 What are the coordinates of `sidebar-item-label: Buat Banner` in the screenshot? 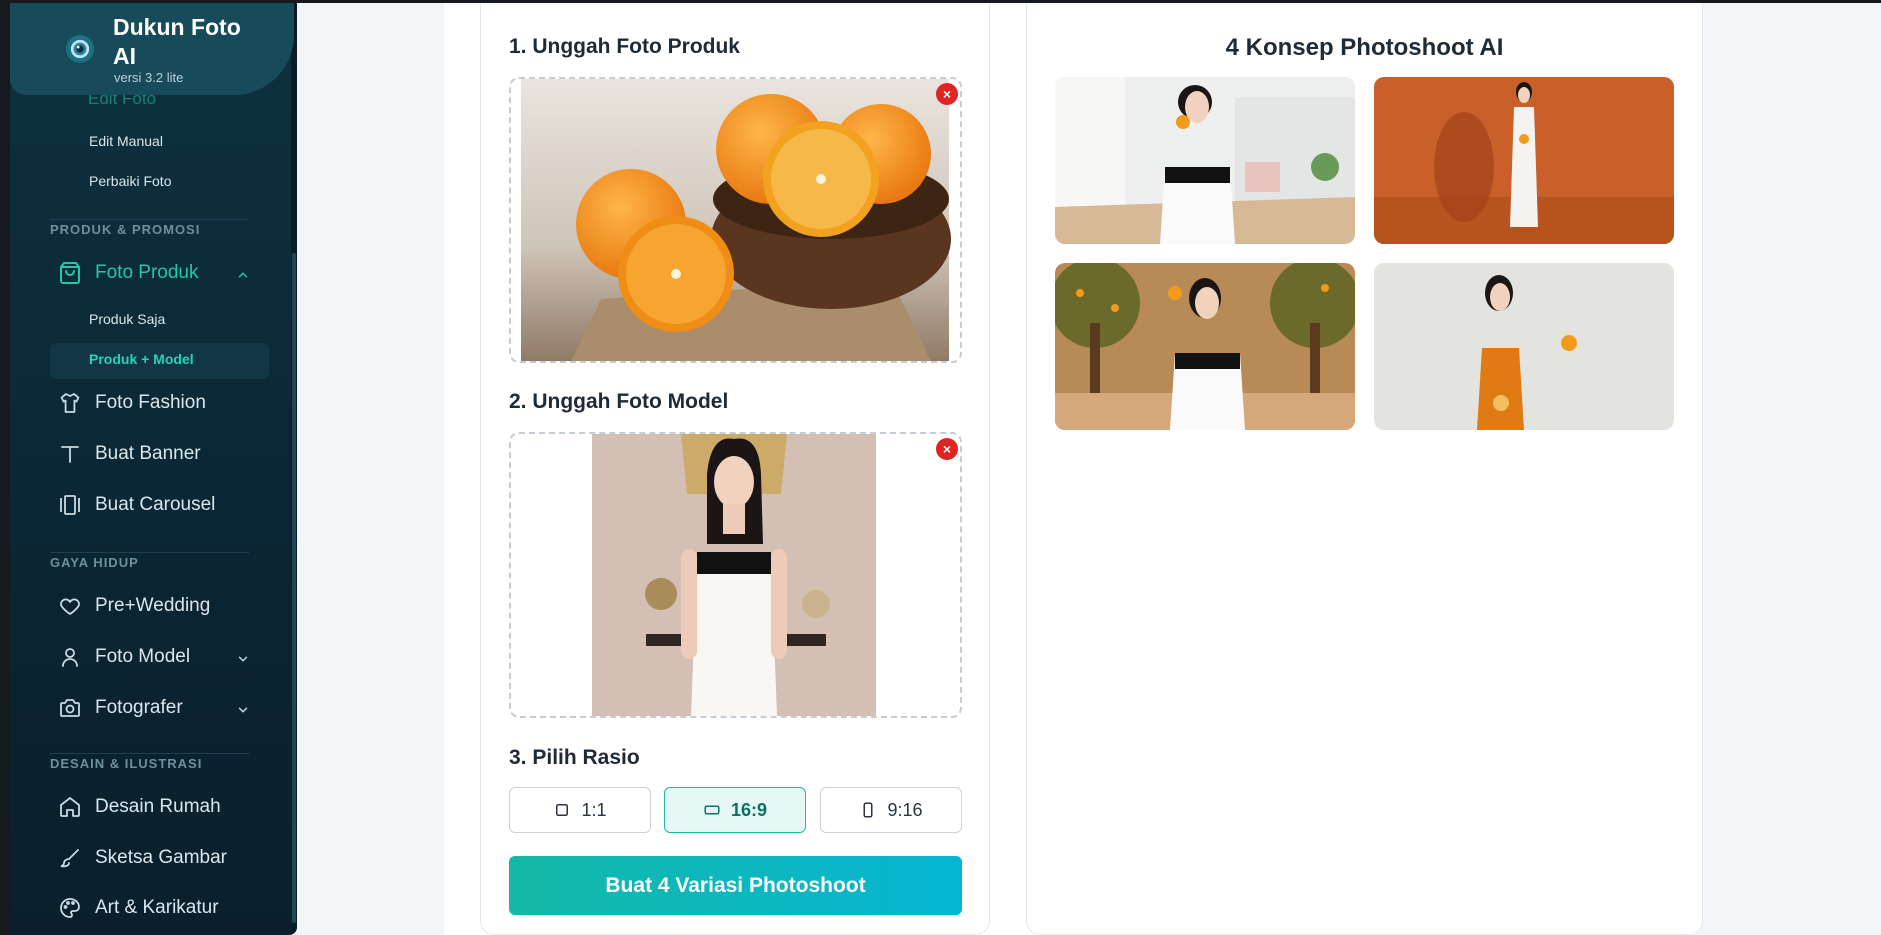 It's located at (148, 453).